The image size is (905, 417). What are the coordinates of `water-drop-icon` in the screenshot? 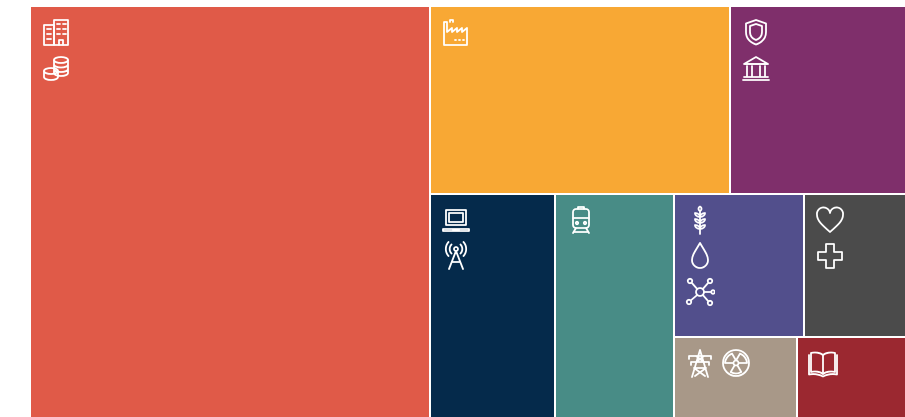 It's located at (700, 256).